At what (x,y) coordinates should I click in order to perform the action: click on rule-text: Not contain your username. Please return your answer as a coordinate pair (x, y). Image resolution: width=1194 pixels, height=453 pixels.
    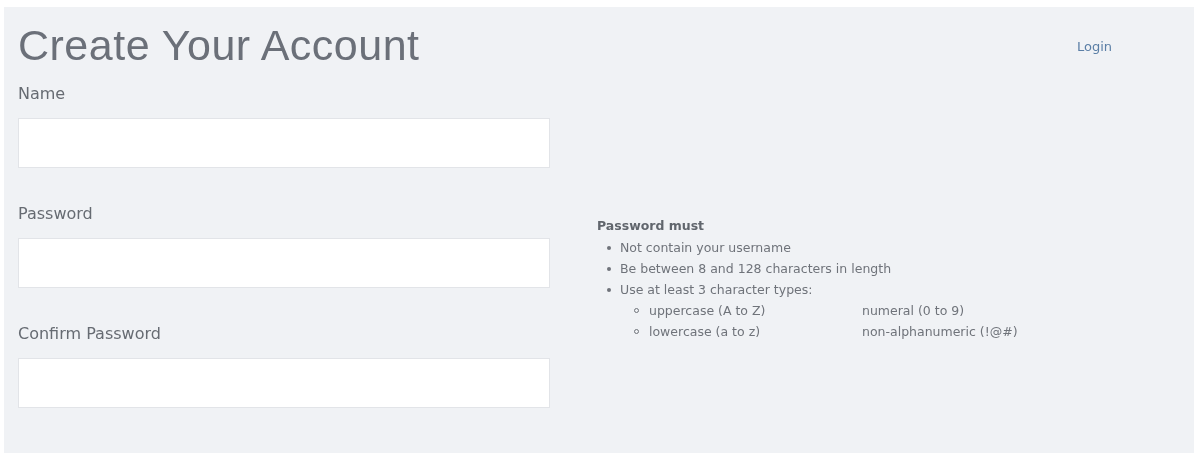
    Looking at the image, I should click on (705, 248).